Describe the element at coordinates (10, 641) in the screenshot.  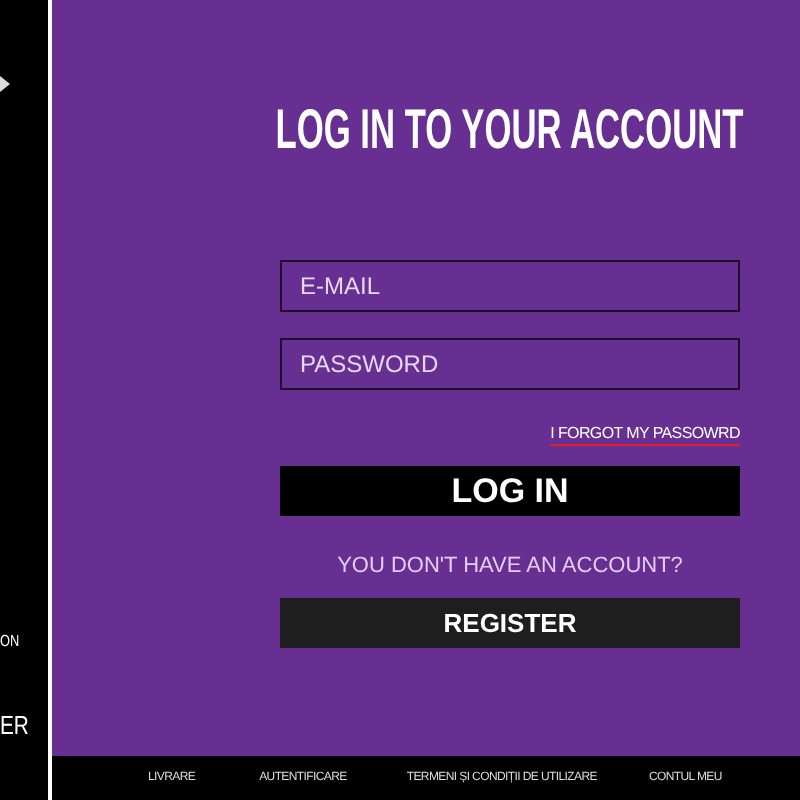
I see `menu-item: ON` at that location.